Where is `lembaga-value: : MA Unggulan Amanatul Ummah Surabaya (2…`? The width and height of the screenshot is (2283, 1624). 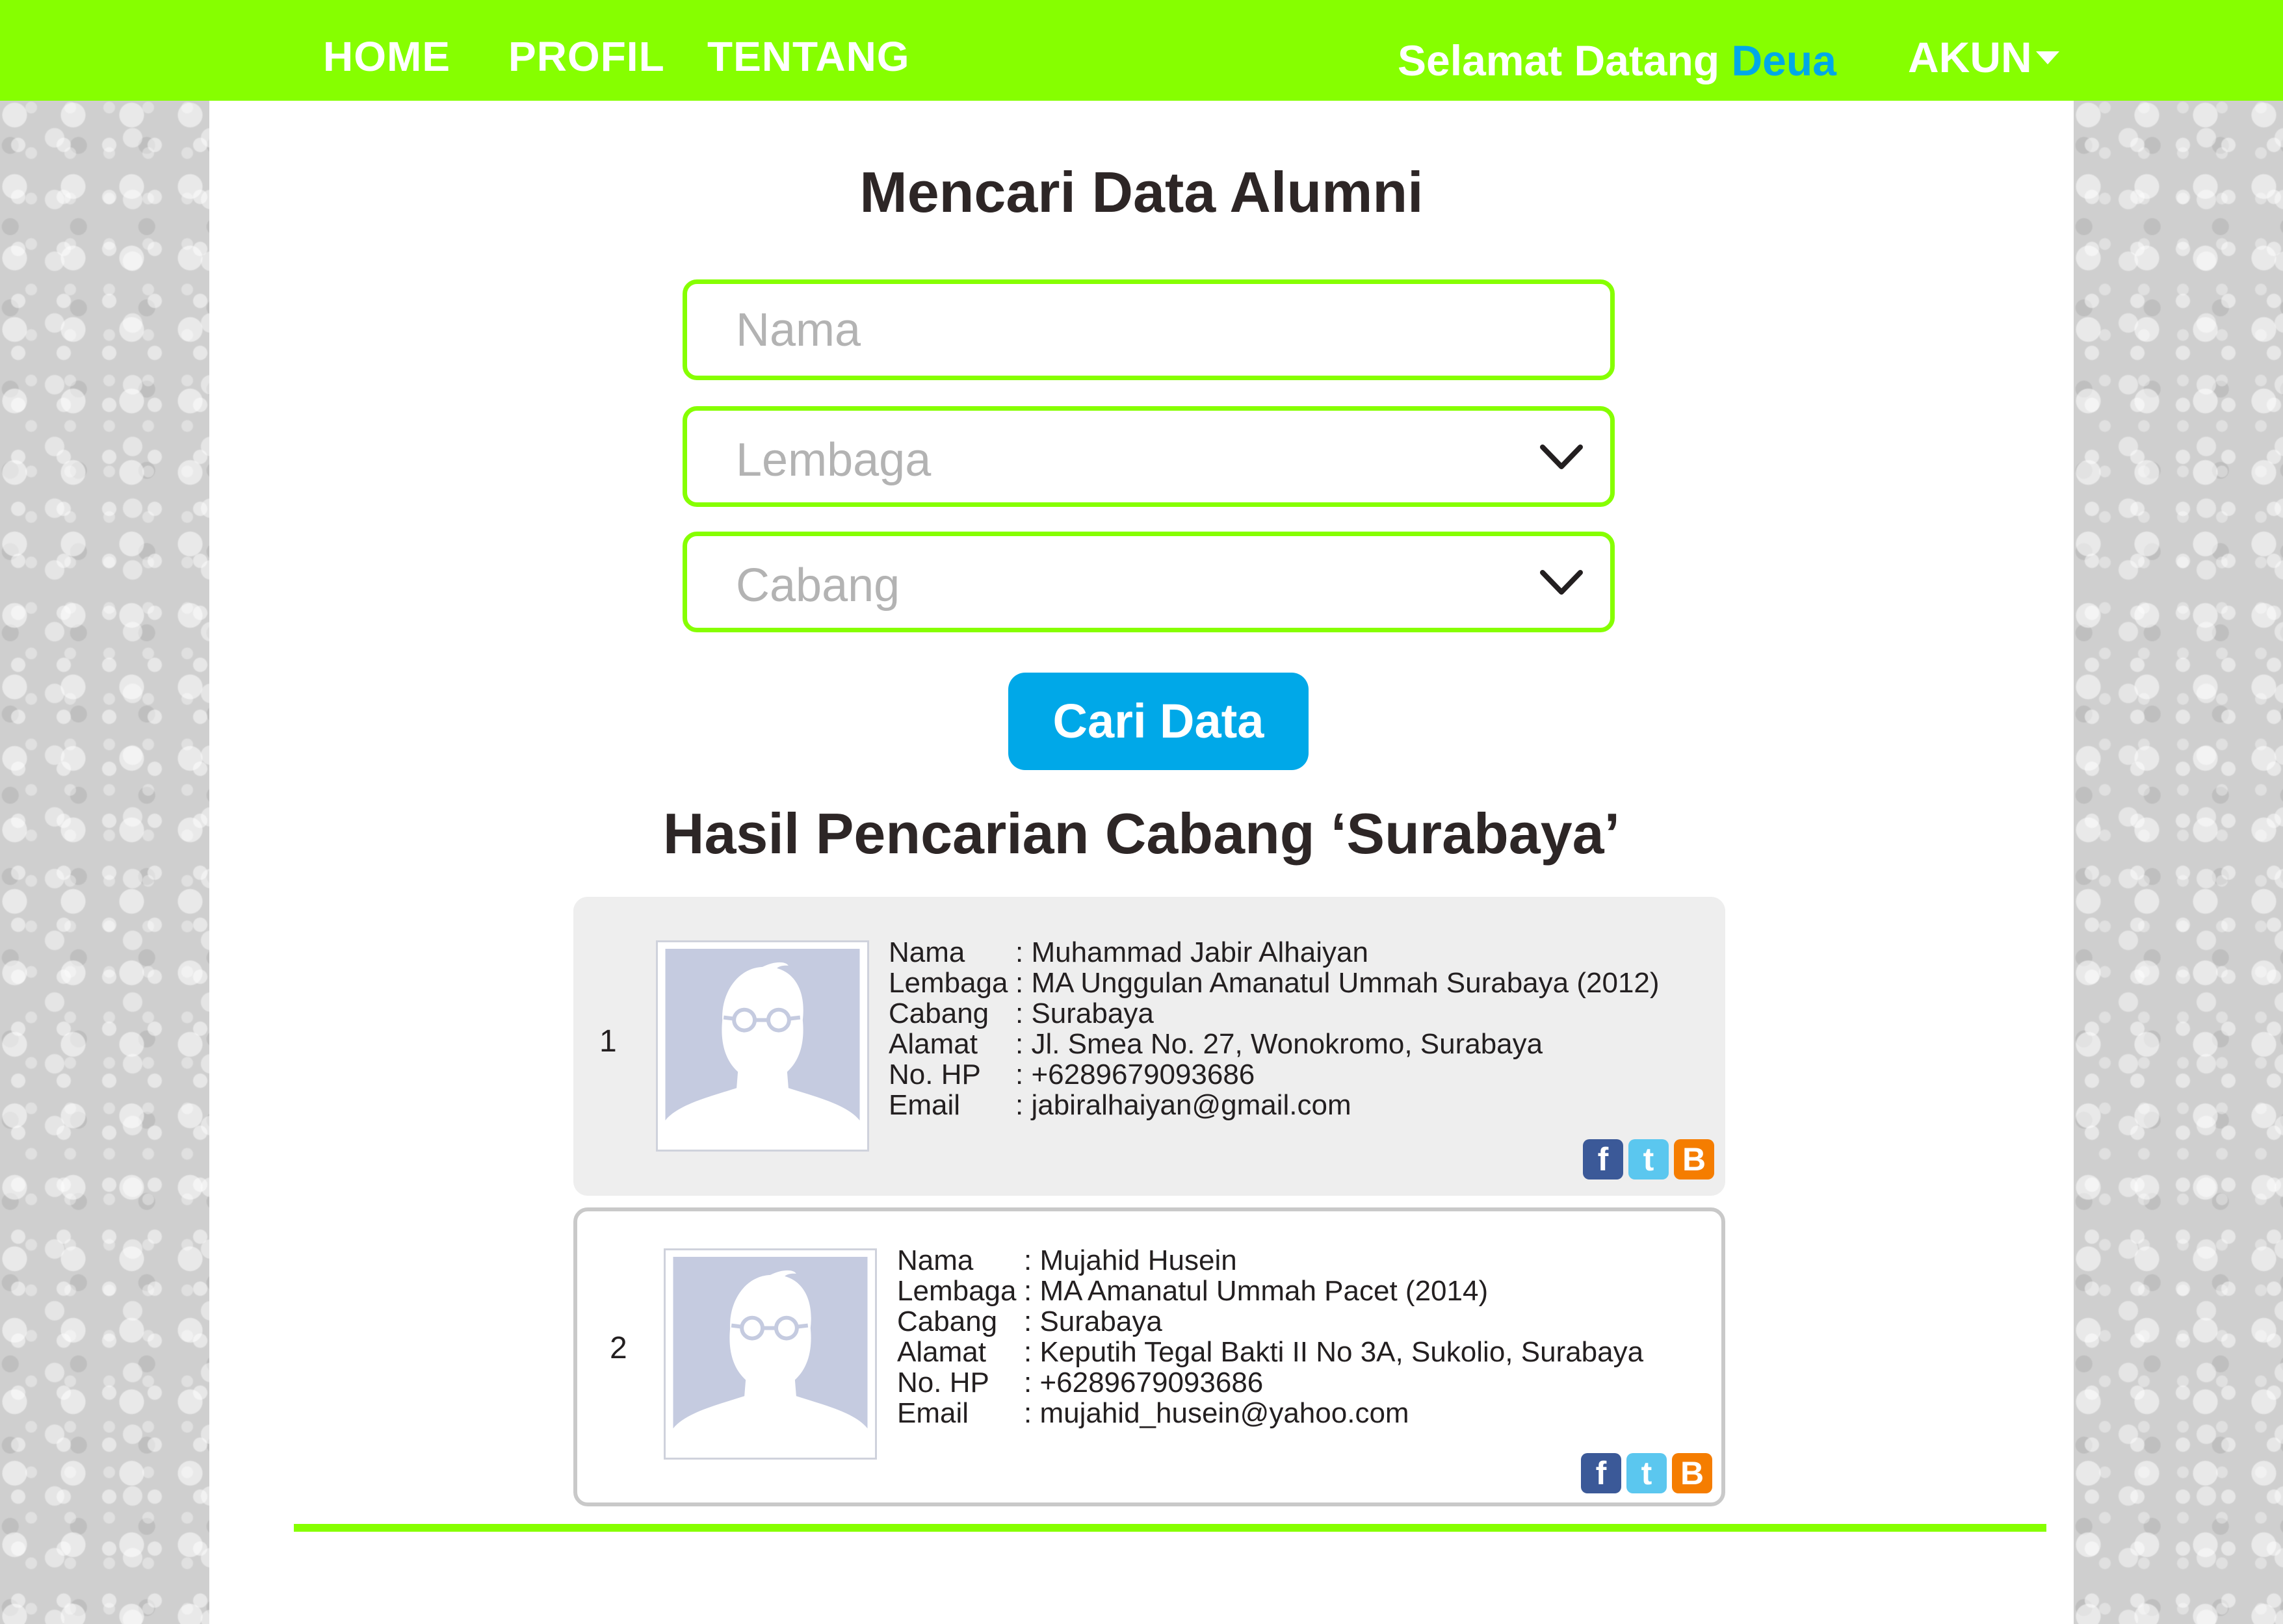
lembaga-value: : MA Unggulan Amanatul Ummah Surabaya (2… is located at coordinates (1337, 983).